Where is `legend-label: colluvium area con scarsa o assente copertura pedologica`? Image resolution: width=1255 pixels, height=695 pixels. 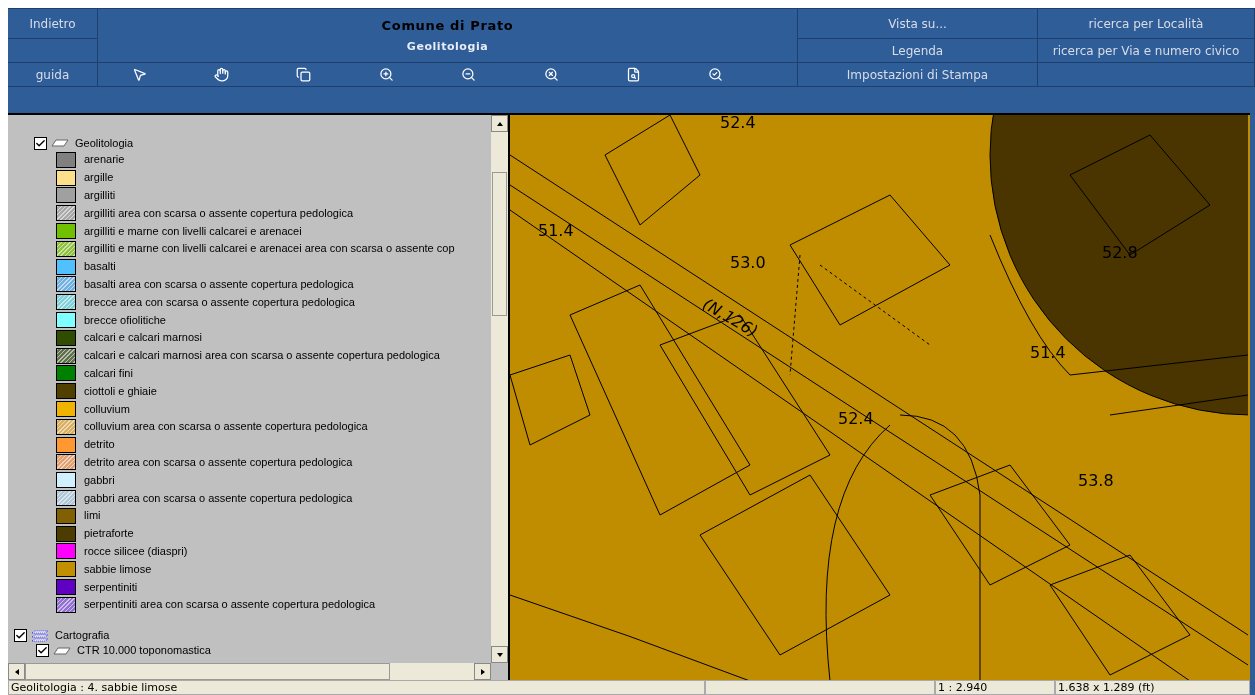
legend-label: colluvium area con scarsa o assente copertura pedologica is located at coordinates (226, 427).